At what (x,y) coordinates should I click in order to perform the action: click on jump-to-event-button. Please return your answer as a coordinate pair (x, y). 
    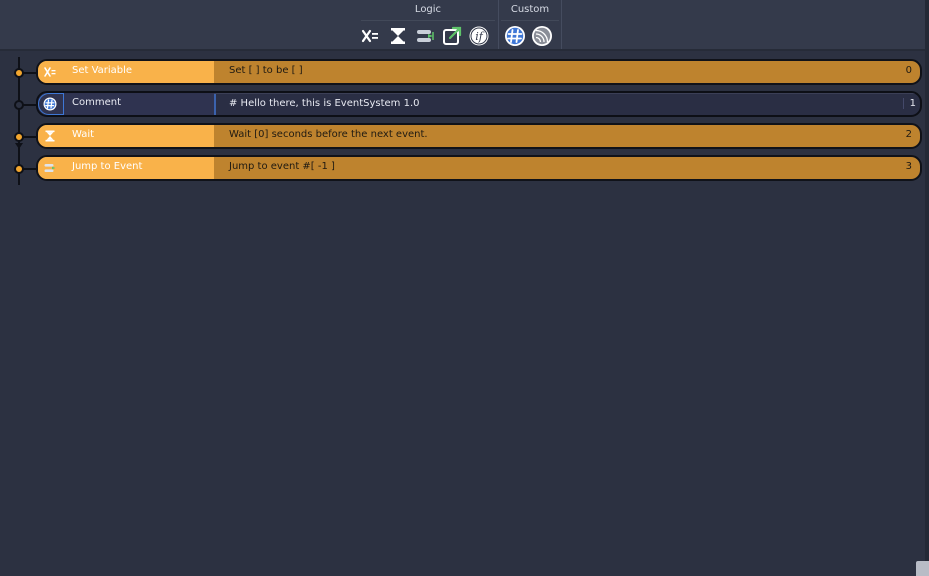
    Looking at the image, I should click on (425, 36).